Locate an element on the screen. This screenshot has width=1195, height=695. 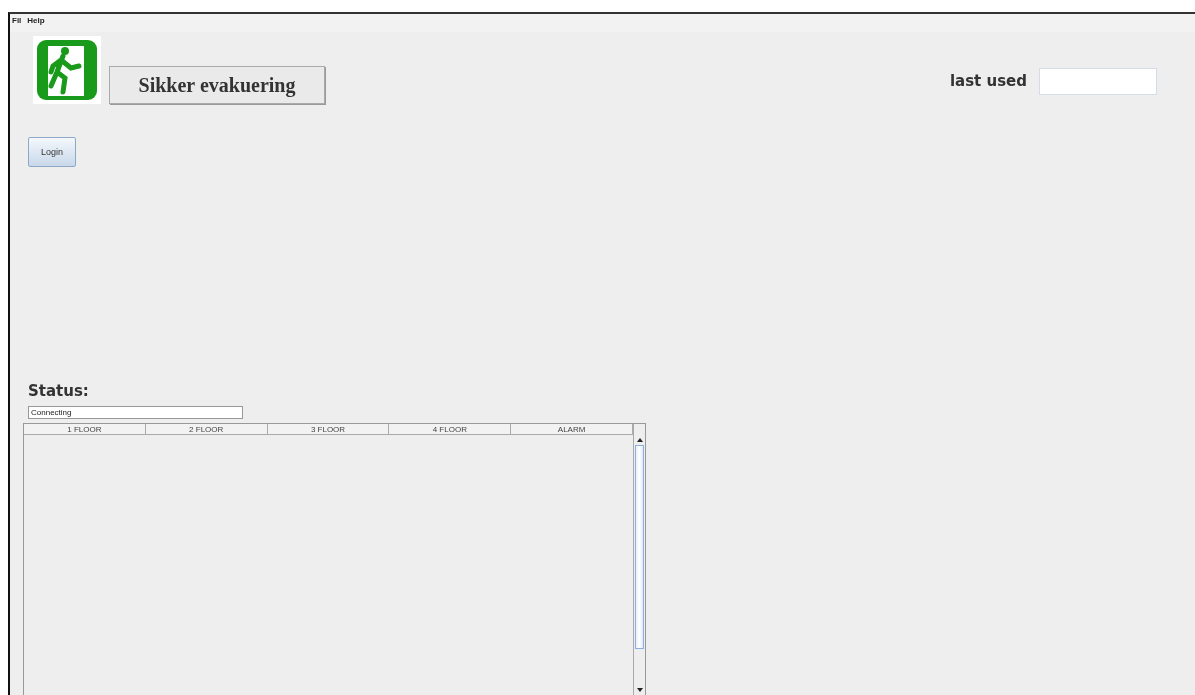
login-button: Login is located at coordinates (52, 152).